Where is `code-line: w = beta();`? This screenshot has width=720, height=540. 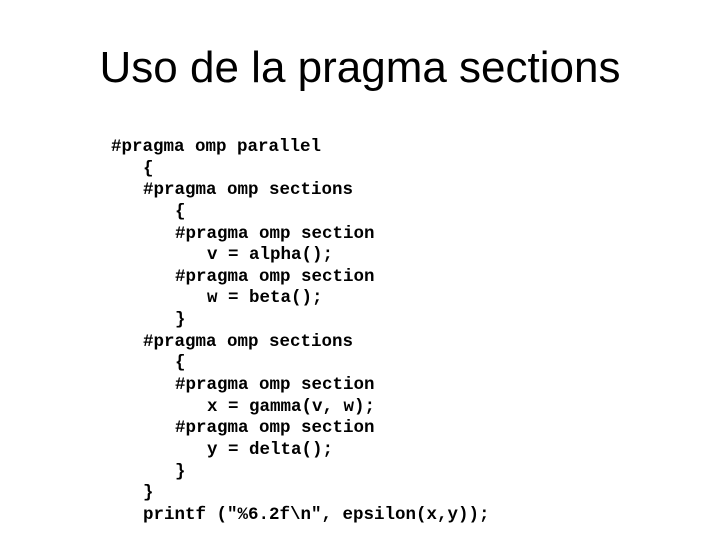 code-line: w = beta(); is located at coordinates (265, 298).